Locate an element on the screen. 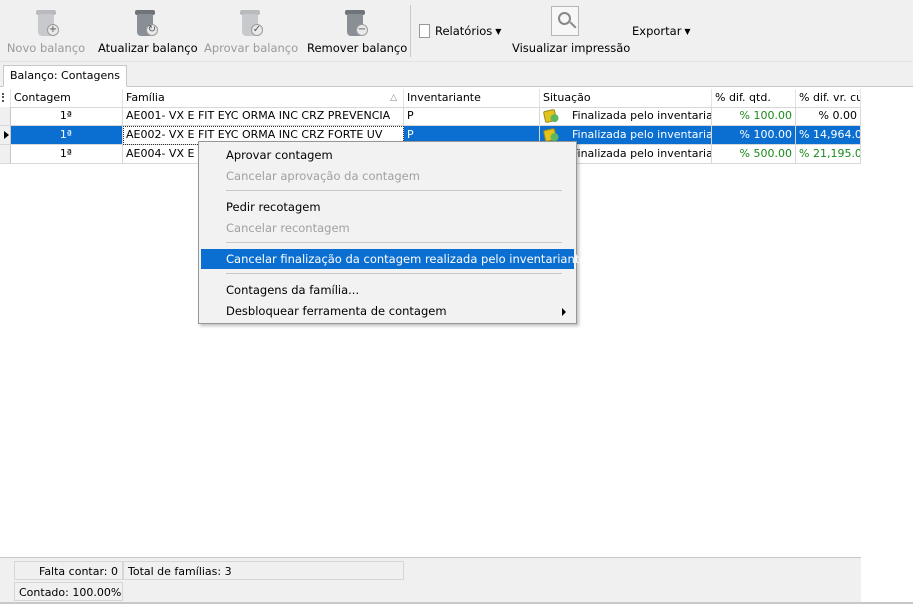 The height and width of the screenshot is (607, 913). menu-item-cancel-recount: Cancelar recontagem is located at coordinates (387, 228).